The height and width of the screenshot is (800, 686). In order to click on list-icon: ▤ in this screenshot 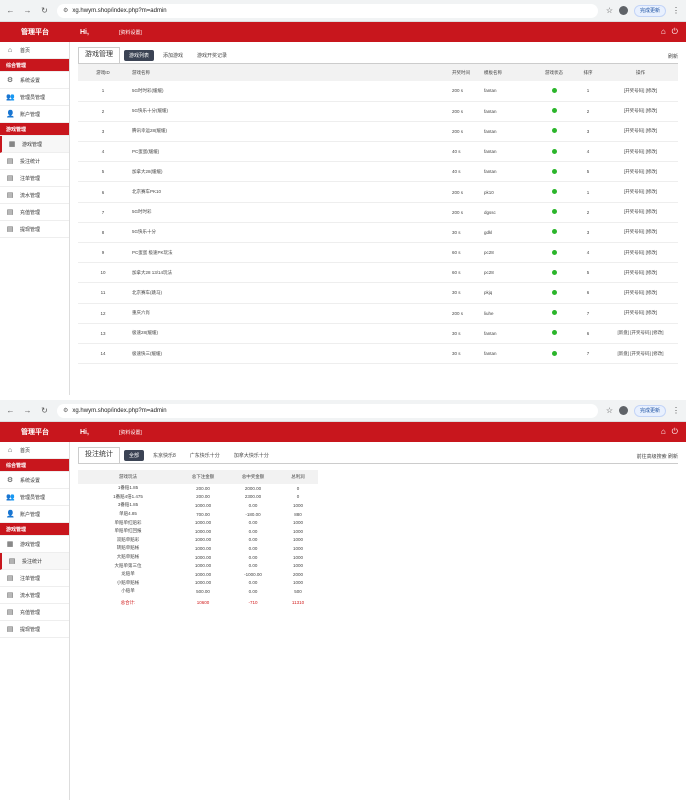, I will do `click(10, 178)`.